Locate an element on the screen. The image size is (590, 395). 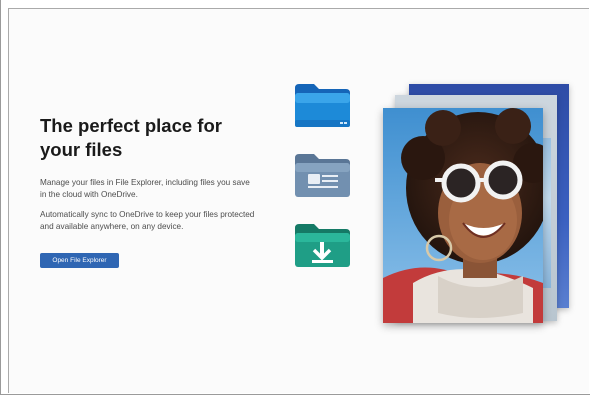
document-folder-icon is located at coordinates (322, 175).